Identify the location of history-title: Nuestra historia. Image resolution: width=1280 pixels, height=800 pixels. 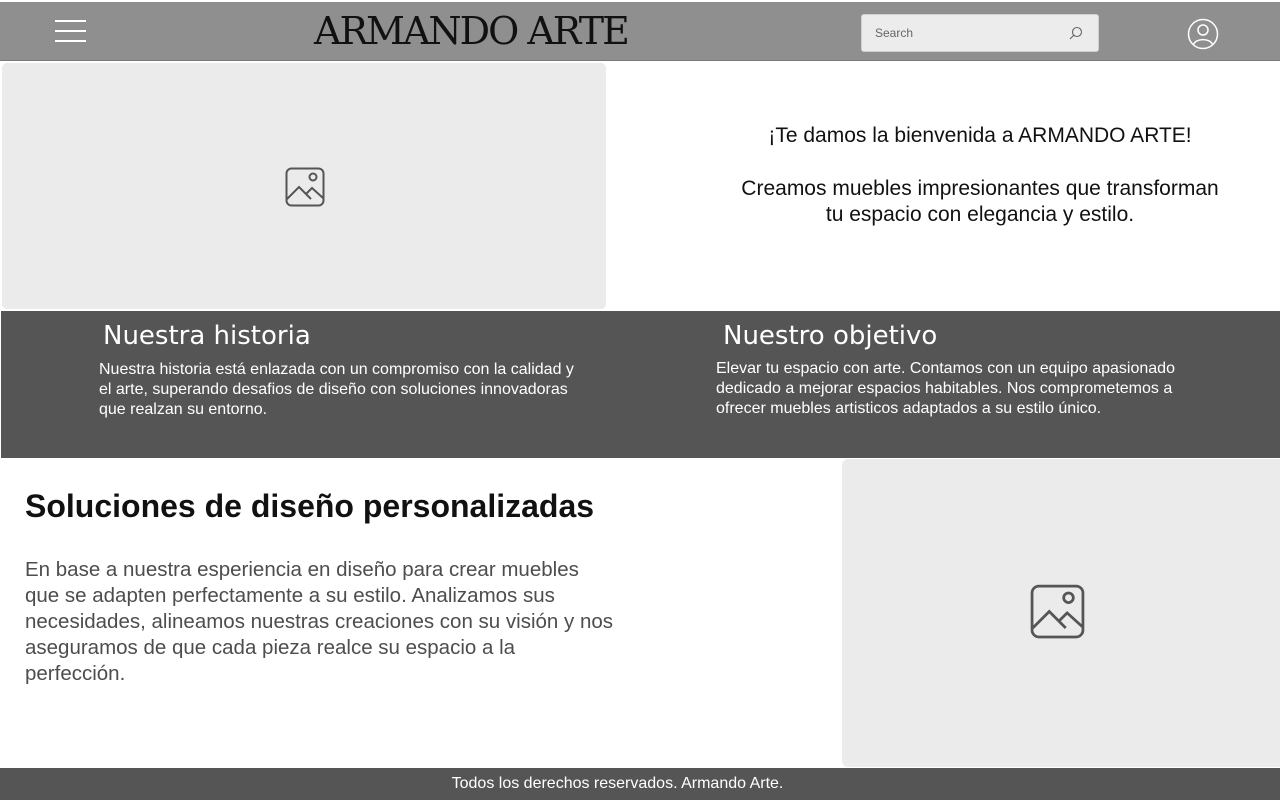
(207, 336).